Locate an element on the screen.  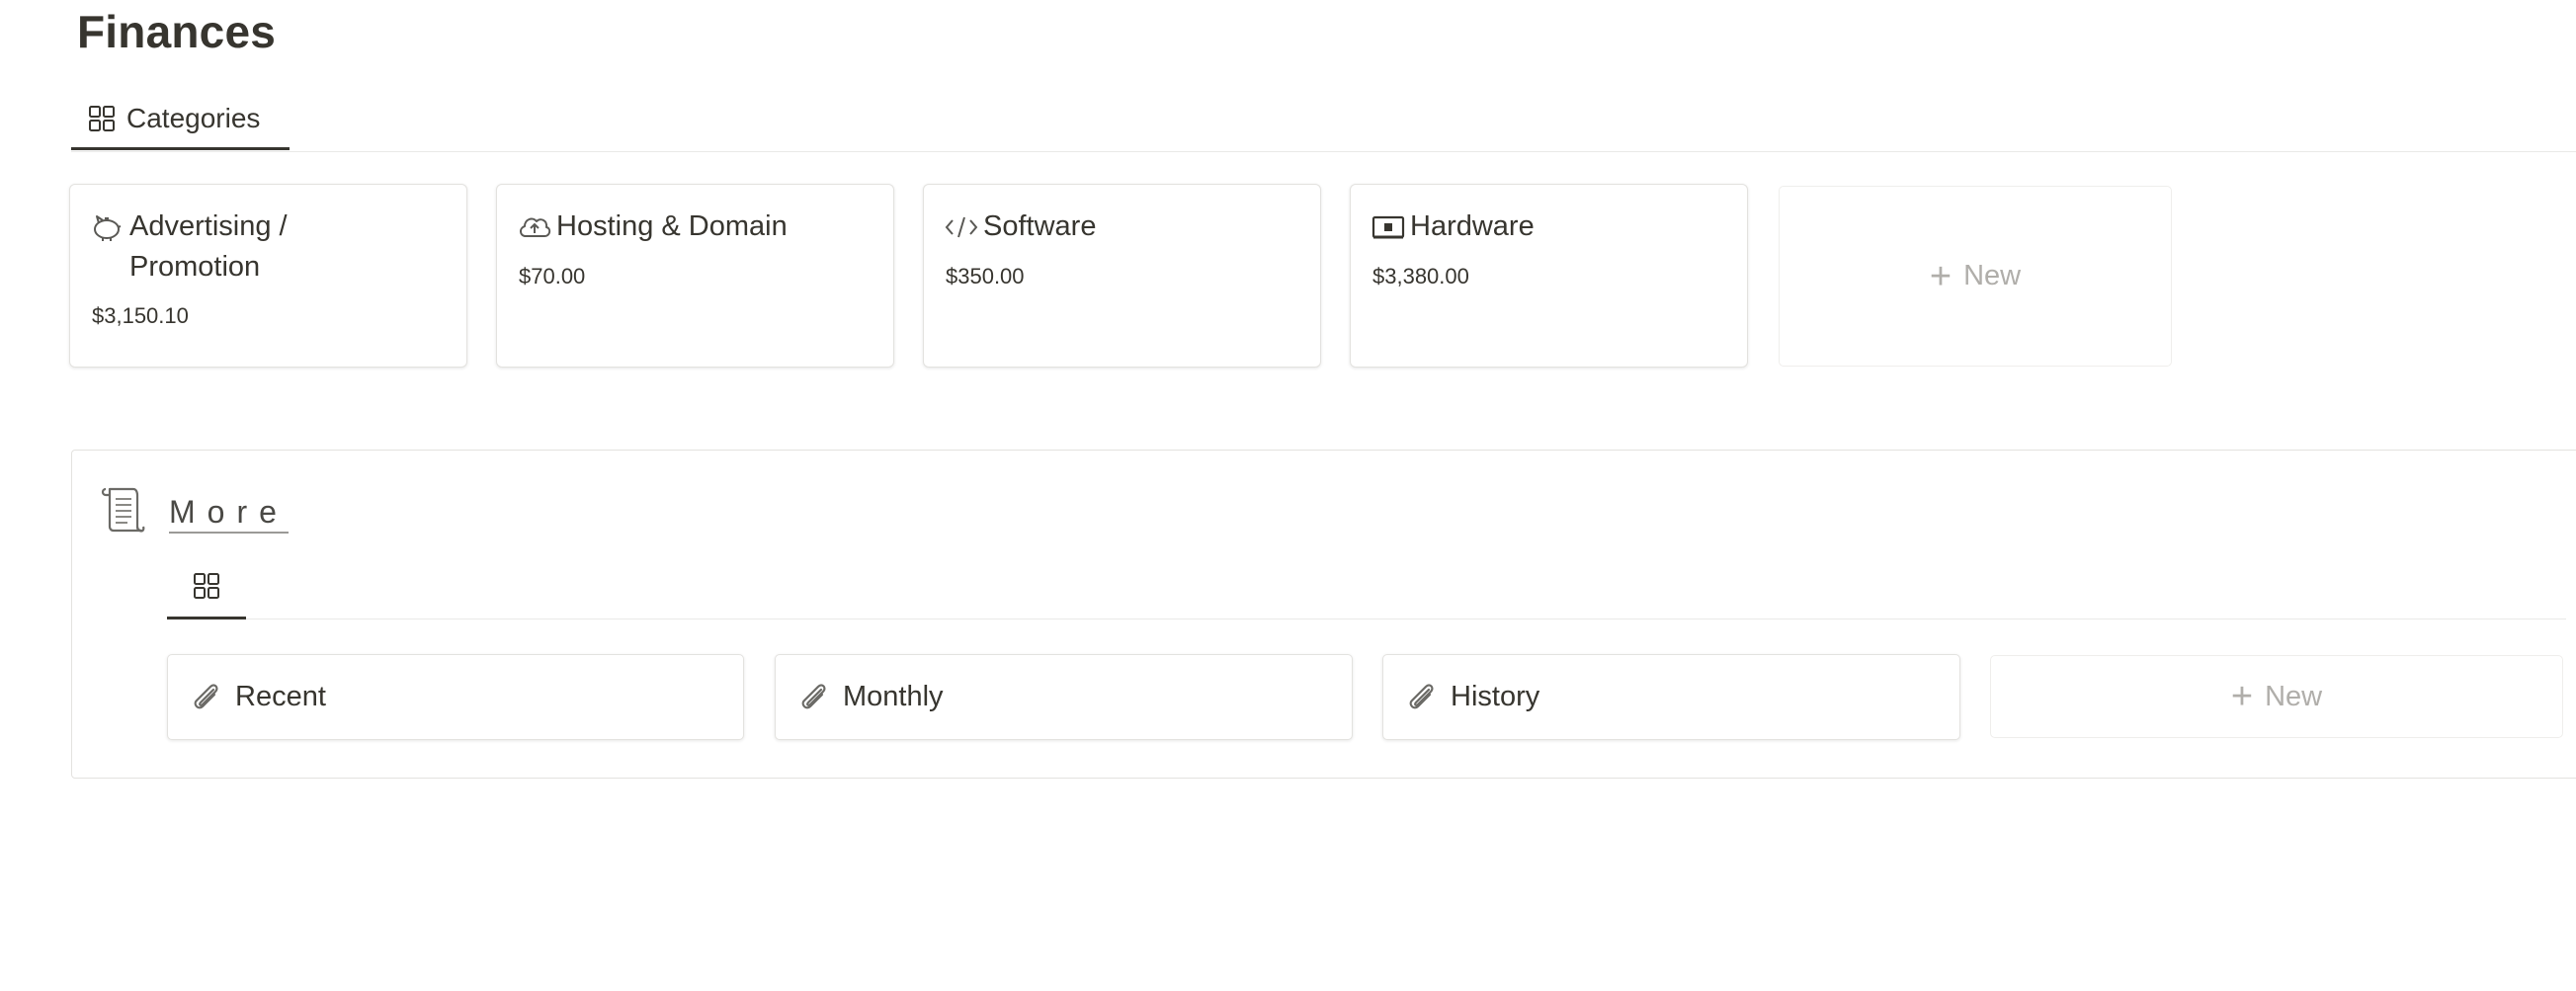
more-title: More is located at coordinates (229, 513).